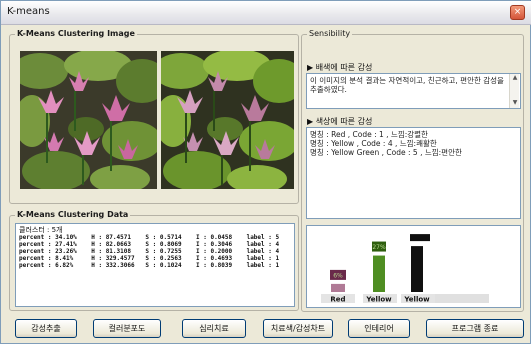 The width and height of the screenshot is (531, 344). What do you see at coordinates (298, 328) in the screenshot?
I see `therapy-chart-button: 치료색/감성차트` at bounding box center [298, 328].